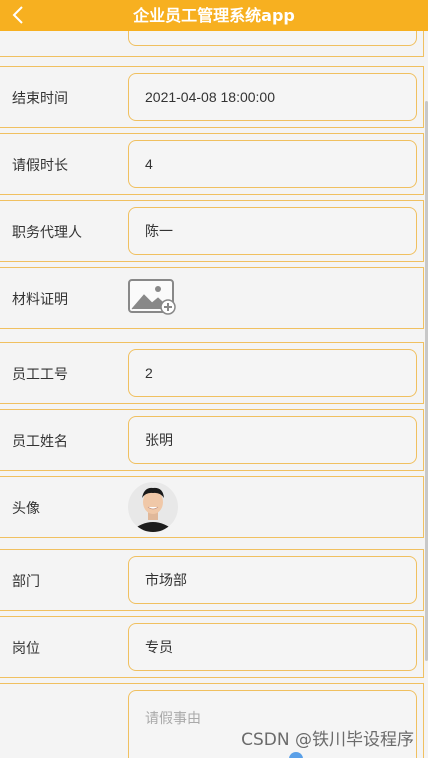 Image resolution: width=428 pixels, height=758 pixels. I want to click on employee-name-field: 张明, so click(272, 440).